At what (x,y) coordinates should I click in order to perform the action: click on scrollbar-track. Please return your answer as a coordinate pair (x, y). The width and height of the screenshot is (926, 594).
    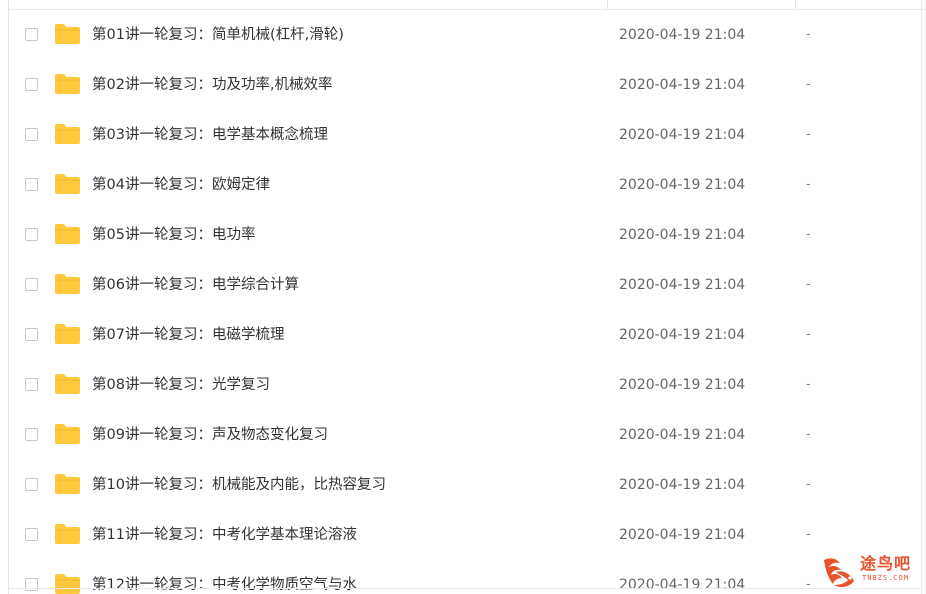
    Looking at the image, I should click on (921, 297).